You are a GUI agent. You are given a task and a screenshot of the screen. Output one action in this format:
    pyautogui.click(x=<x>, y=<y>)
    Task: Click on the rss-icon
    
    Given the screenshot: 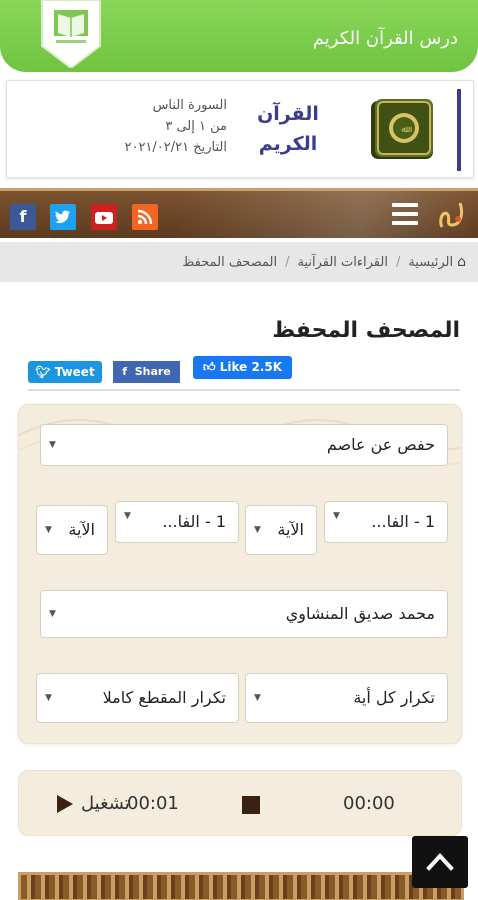 What is the action you would take?
    pyautogui.click(x=145, y=217)
    